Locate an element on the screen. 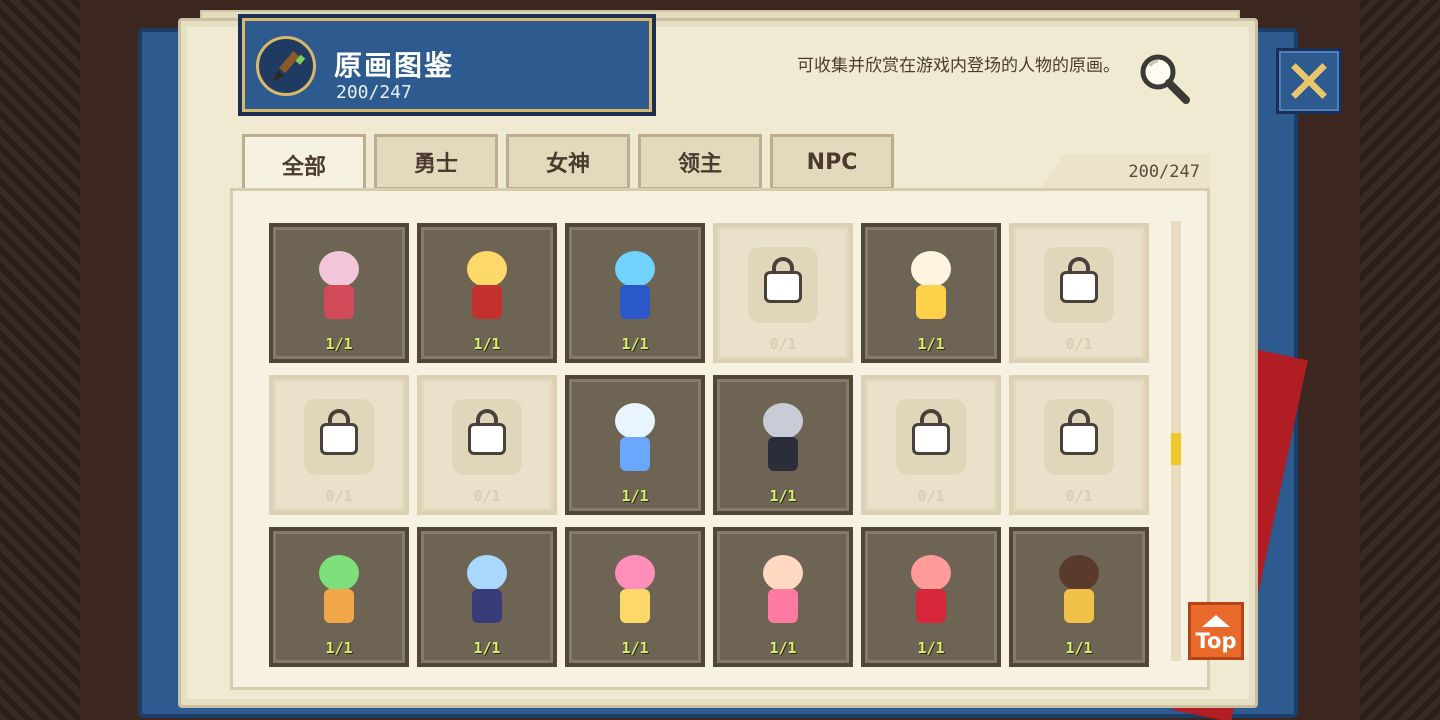 The image size is (1440, 720). category-tabs: 全部 勇士 女神 领主 NPC is located at coordinates (568, 163).